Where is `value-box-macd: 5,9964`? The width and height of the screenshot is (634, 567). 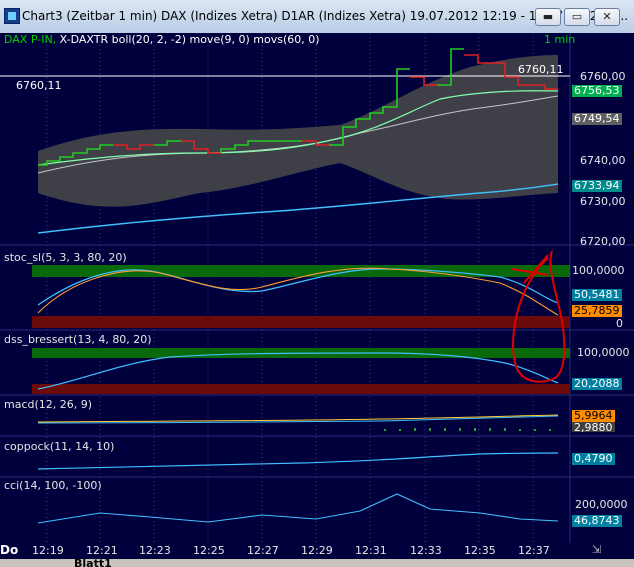
value-box-macd: 5,9964 is located at coordinates (593, 415).